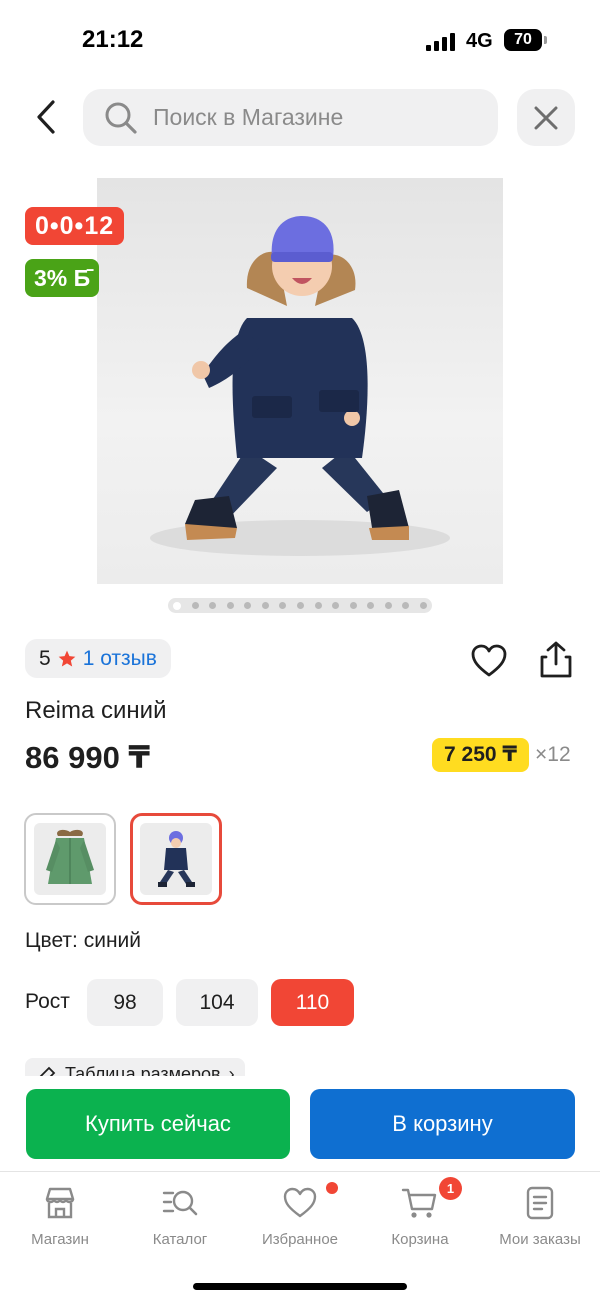 This screenshot has width=600, height=1300. I want to click on nav-label: Корзина, so click(420, 1239).